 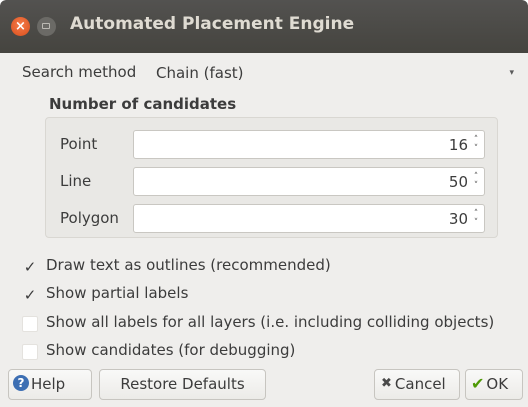 I want to click on polygon-candidates-value: 30, so click(x=458, y=219).